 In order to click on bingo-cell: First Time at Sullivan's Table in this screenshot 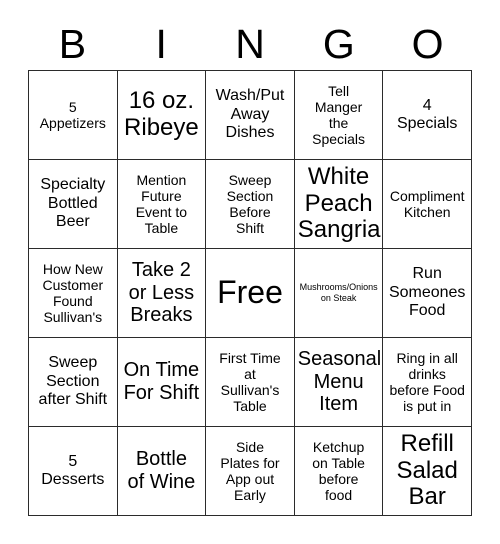, I will do `click(250, 382)`.